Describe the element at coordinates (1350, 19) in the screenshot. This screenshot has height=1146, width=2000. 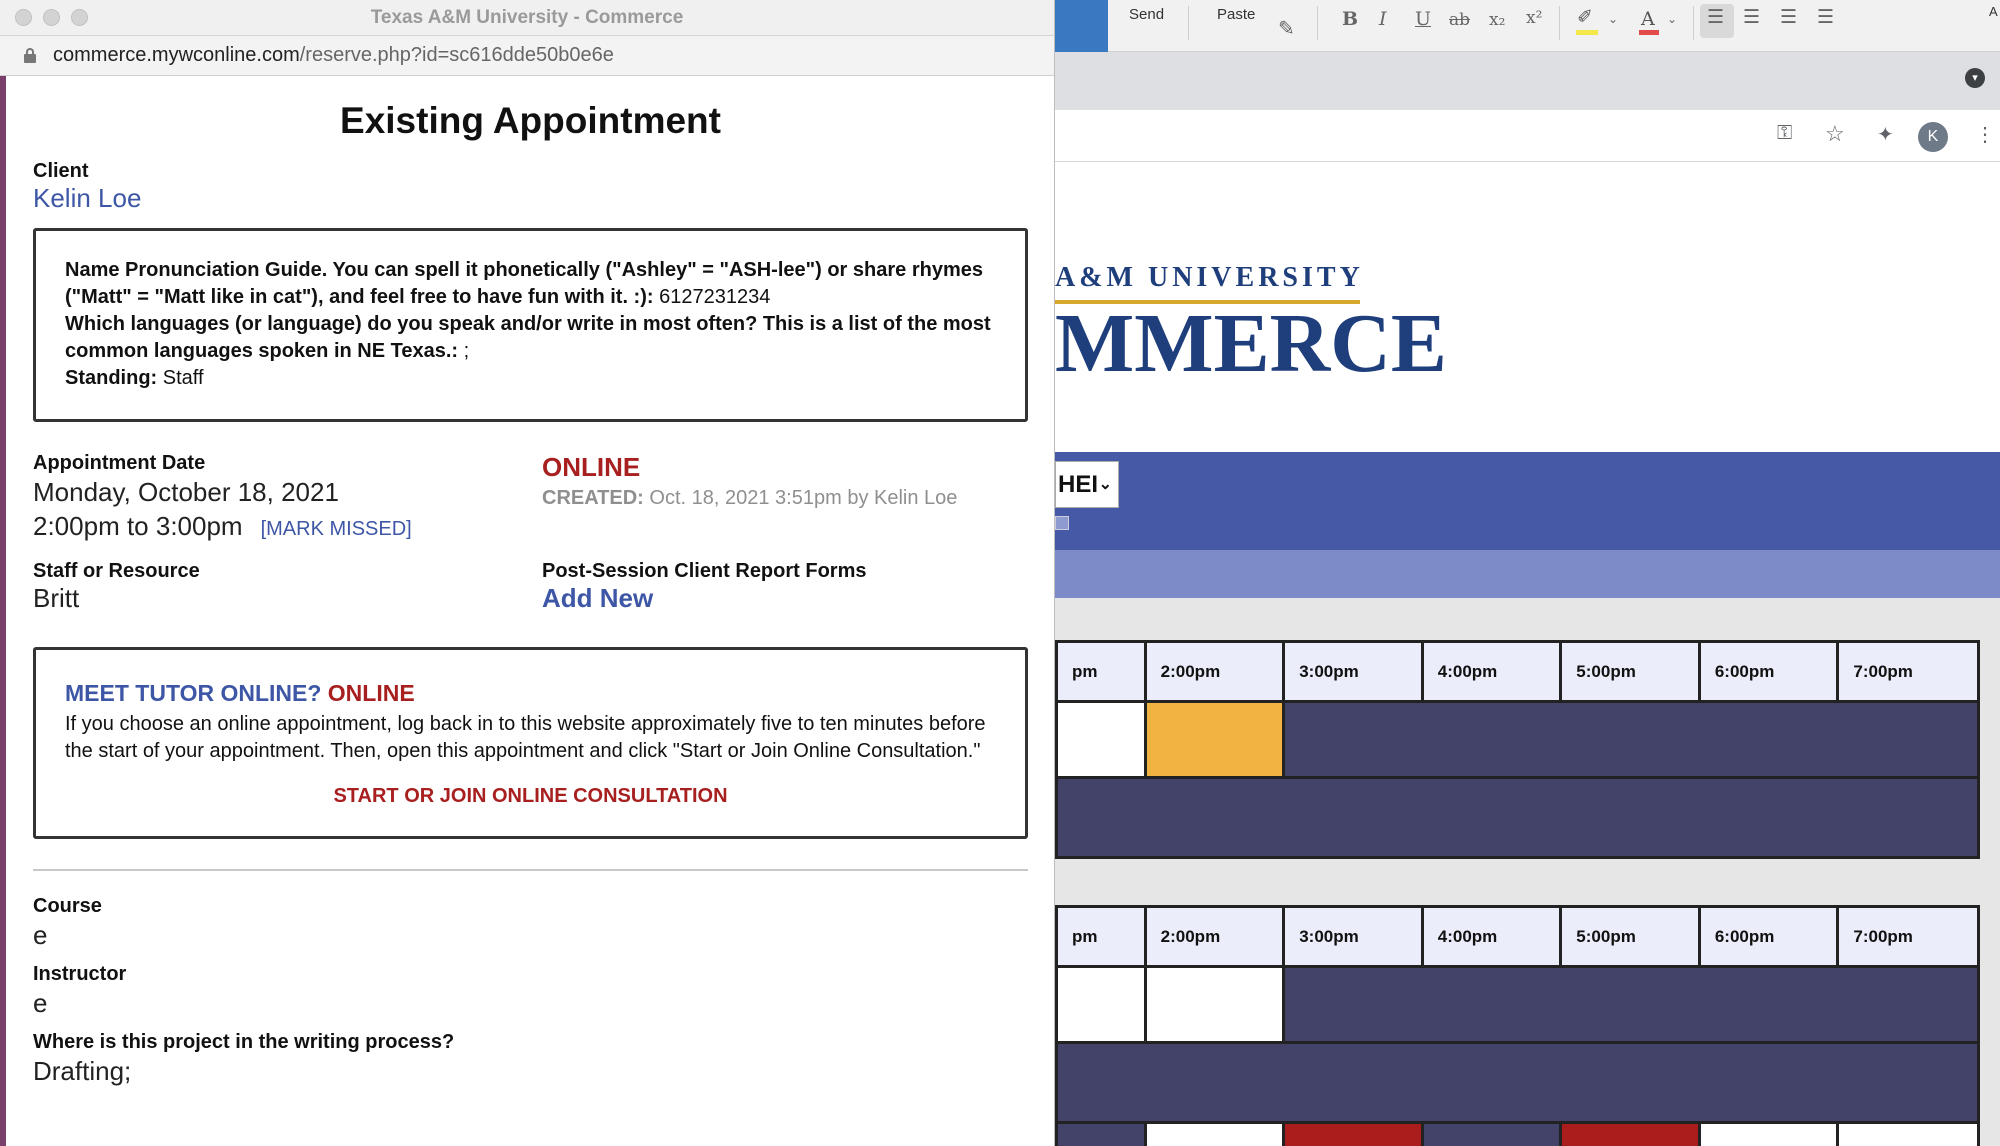
I see `bold-button: B` at that location.